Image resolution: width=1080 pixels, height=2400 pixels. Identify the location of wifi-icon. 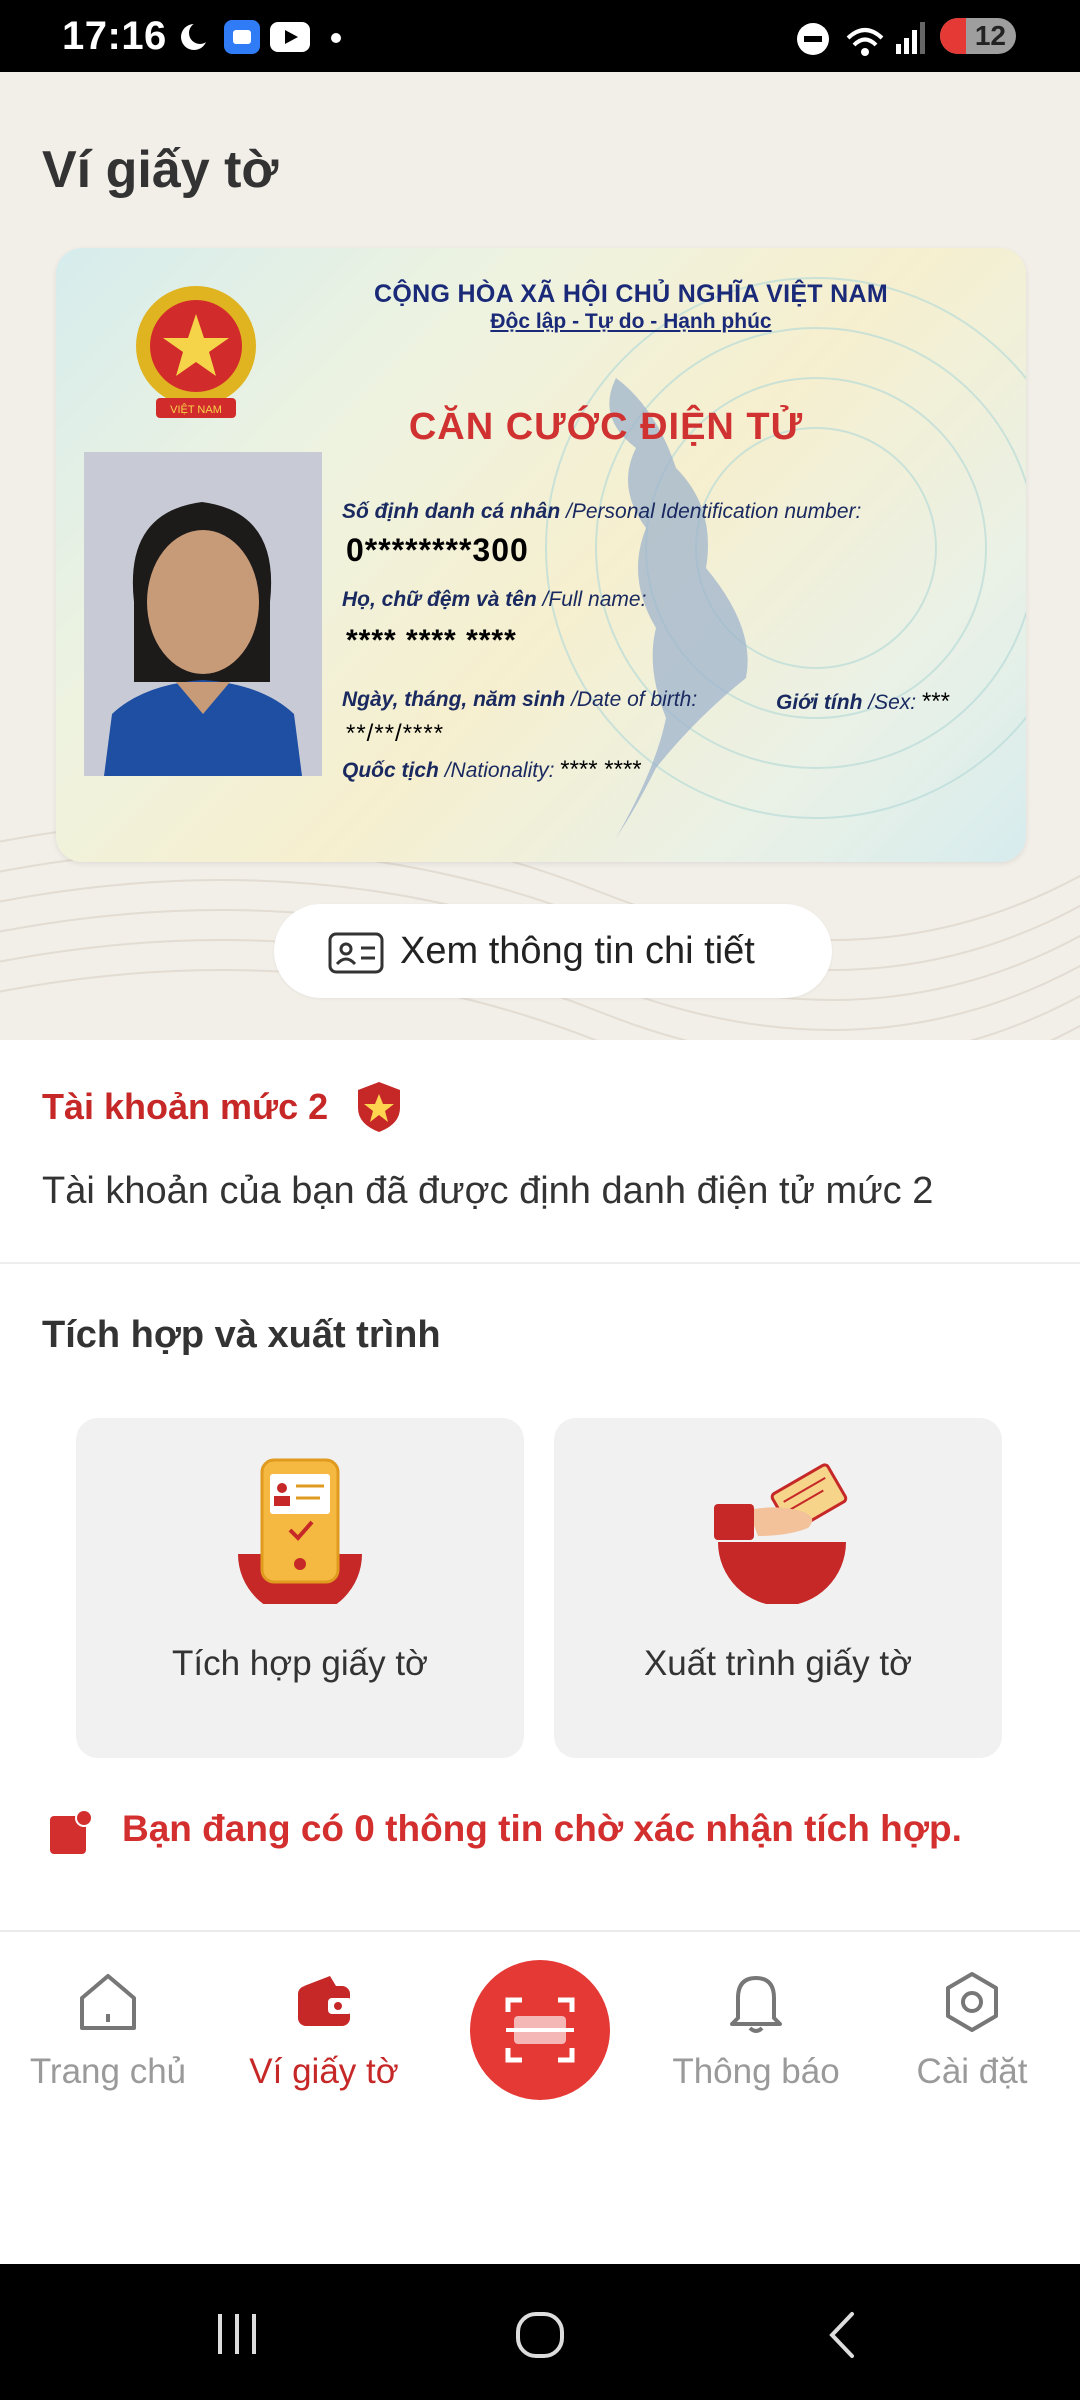
(865, 42).